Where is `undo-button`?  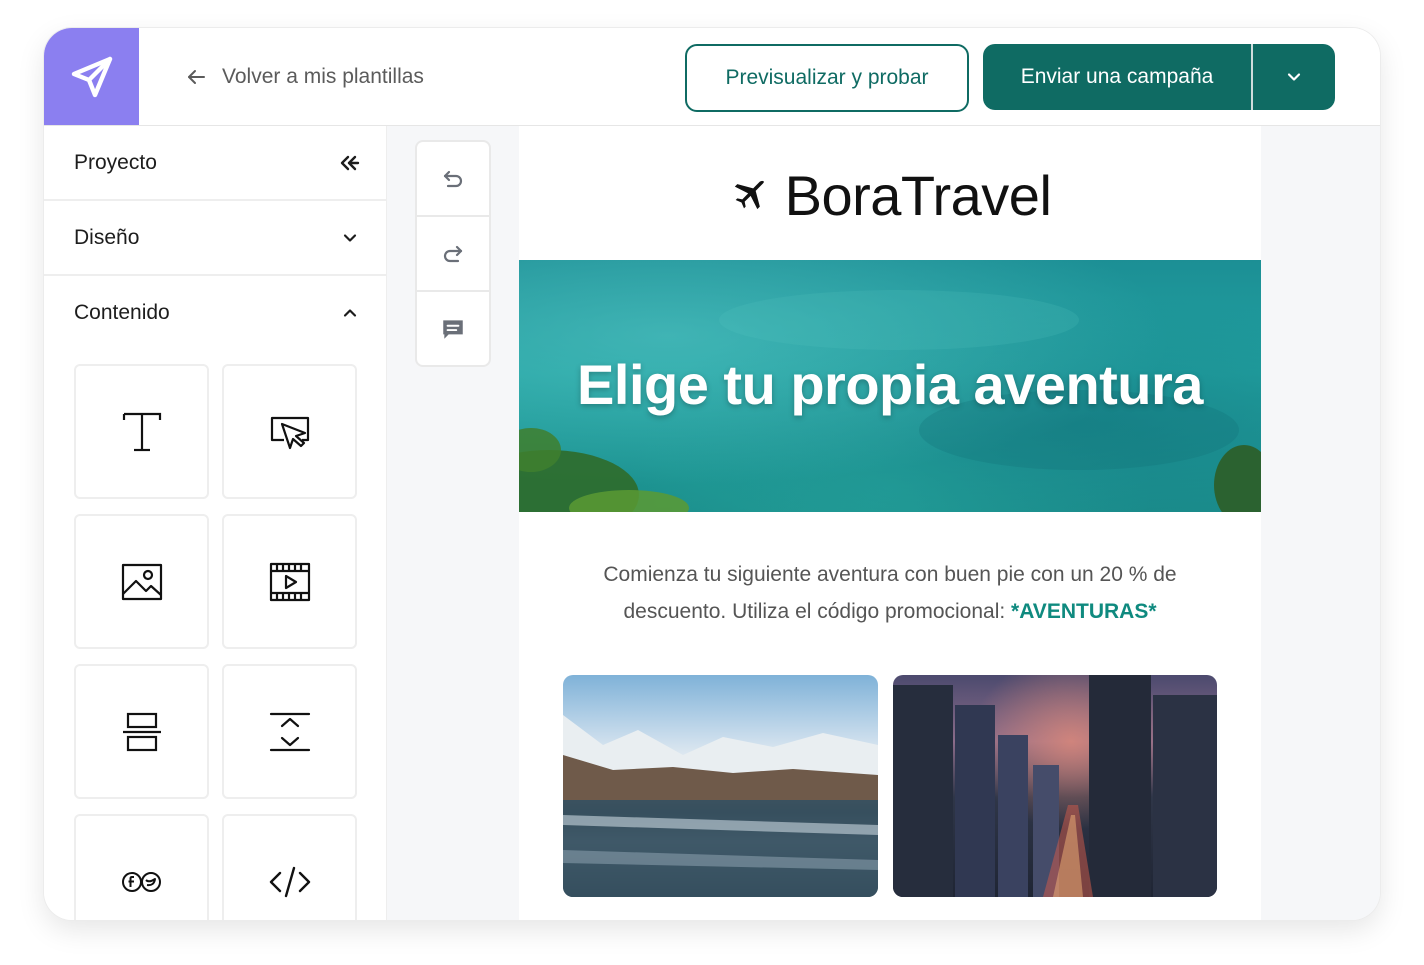 undo-button is located at coordinates (453, 179).